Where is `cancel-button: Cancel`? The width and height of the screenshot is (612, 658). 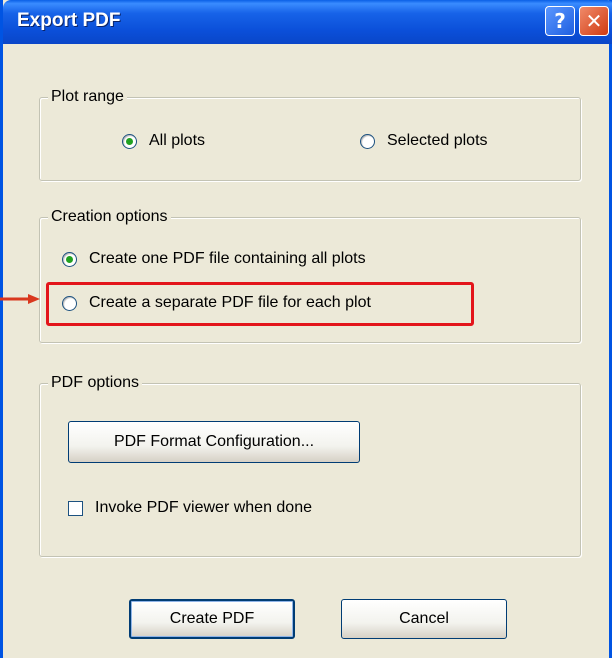
cancel-button: Cancel is located at coordinates (424, 619).